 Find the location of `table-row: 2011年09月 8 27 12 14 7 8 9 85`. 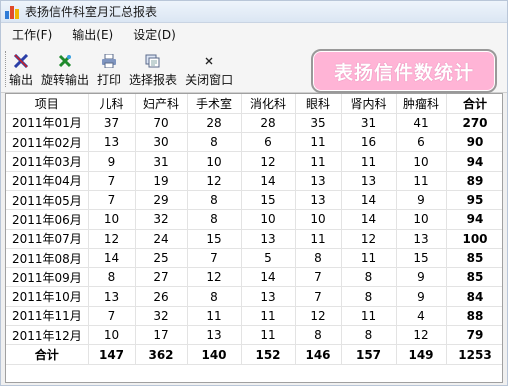

table-row: 2011年09月 8 27 12 14 7 8 9 85 is located at coordinates (254, 277).